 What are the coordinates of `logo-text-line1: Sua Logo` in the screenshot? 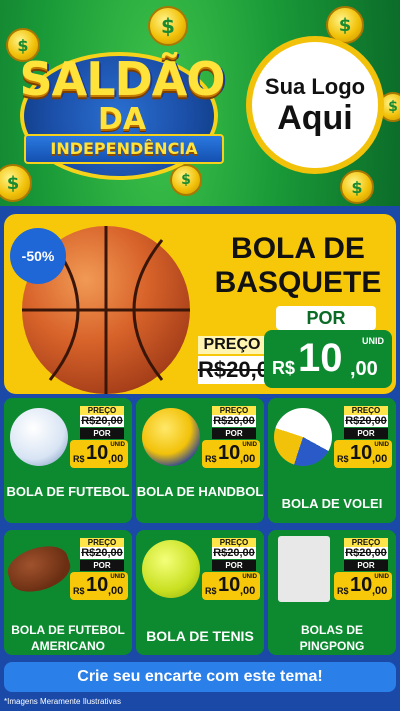 It's located at (315, 86).